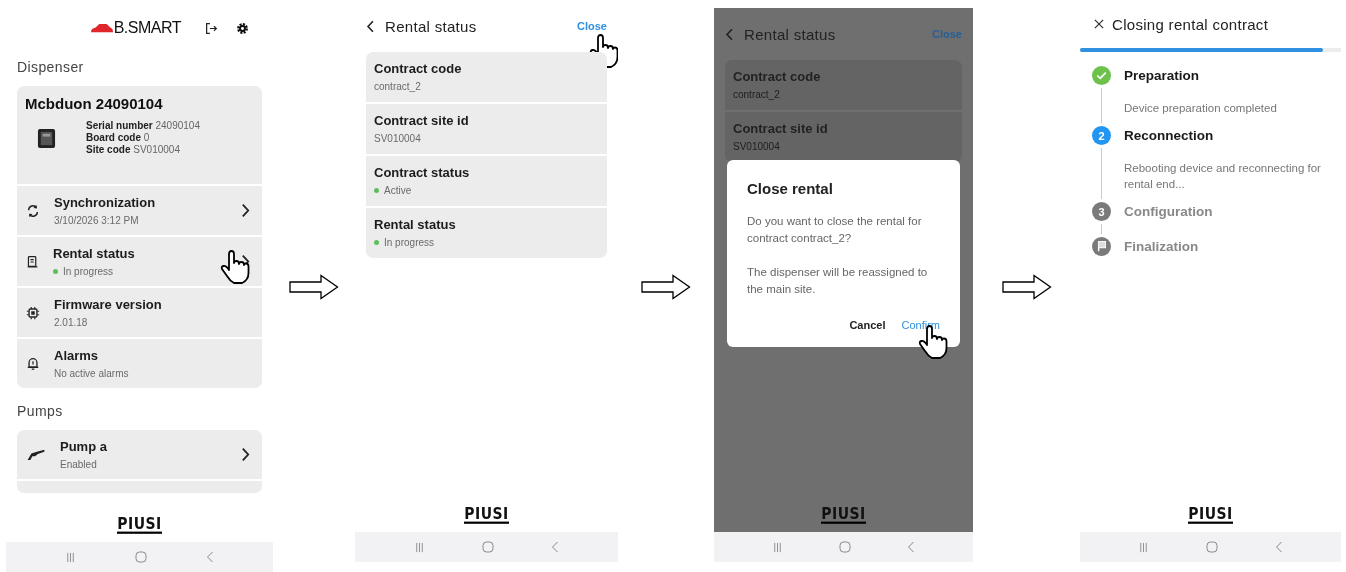  What do you see at coordinates (94, 253) in the screenshot?
I see `item-title: Rental status` at bounding box center [94, 253].